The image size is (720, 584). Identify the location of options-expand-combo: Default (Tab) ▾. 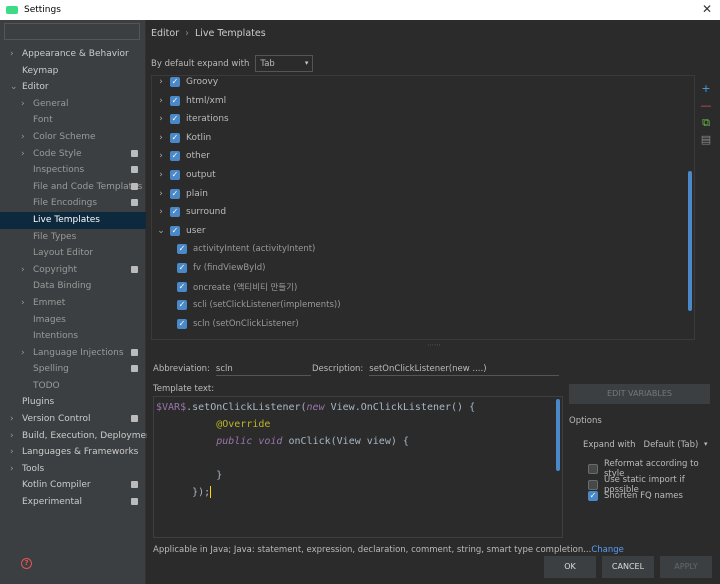
(676, 445).